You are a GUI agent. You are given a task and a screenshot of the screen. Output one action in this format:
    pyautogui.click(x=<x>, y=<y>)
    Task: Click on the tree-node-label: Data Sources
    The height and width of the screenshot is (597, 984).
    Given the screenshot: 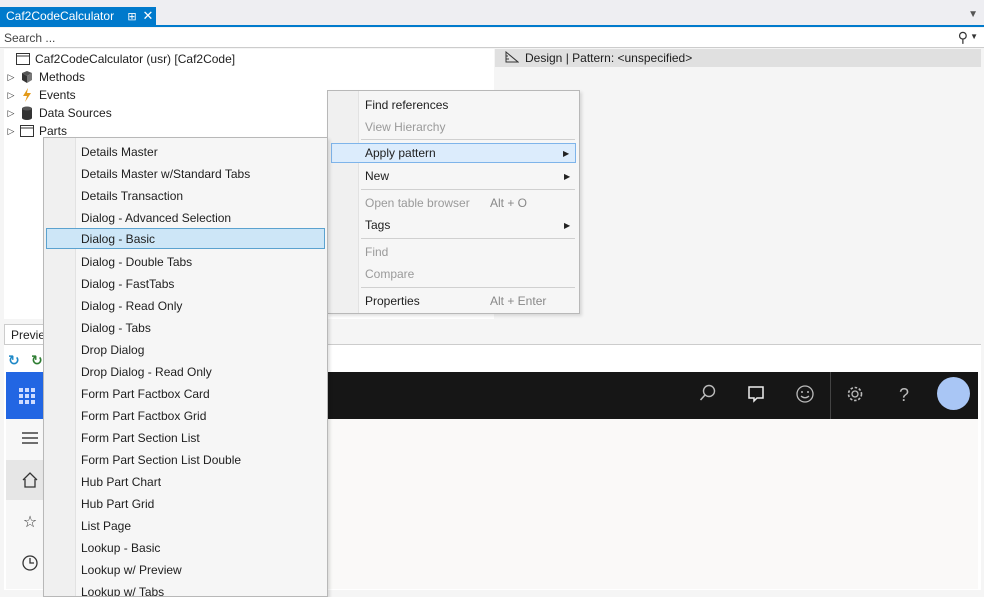 What is the action you would take?
    pyautogui.click(x=75, y=113)
    